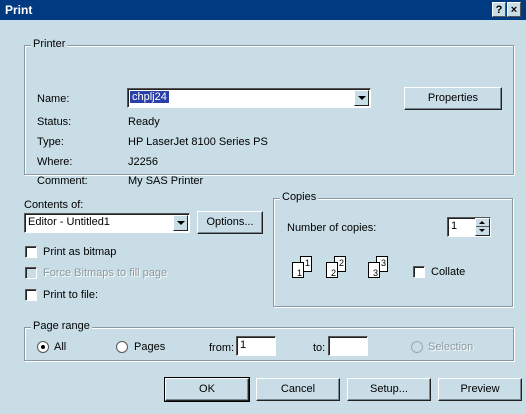 This screenshot has width=526, height=414. I want to click on number-of-copies-value: 1, so click(454, 226).